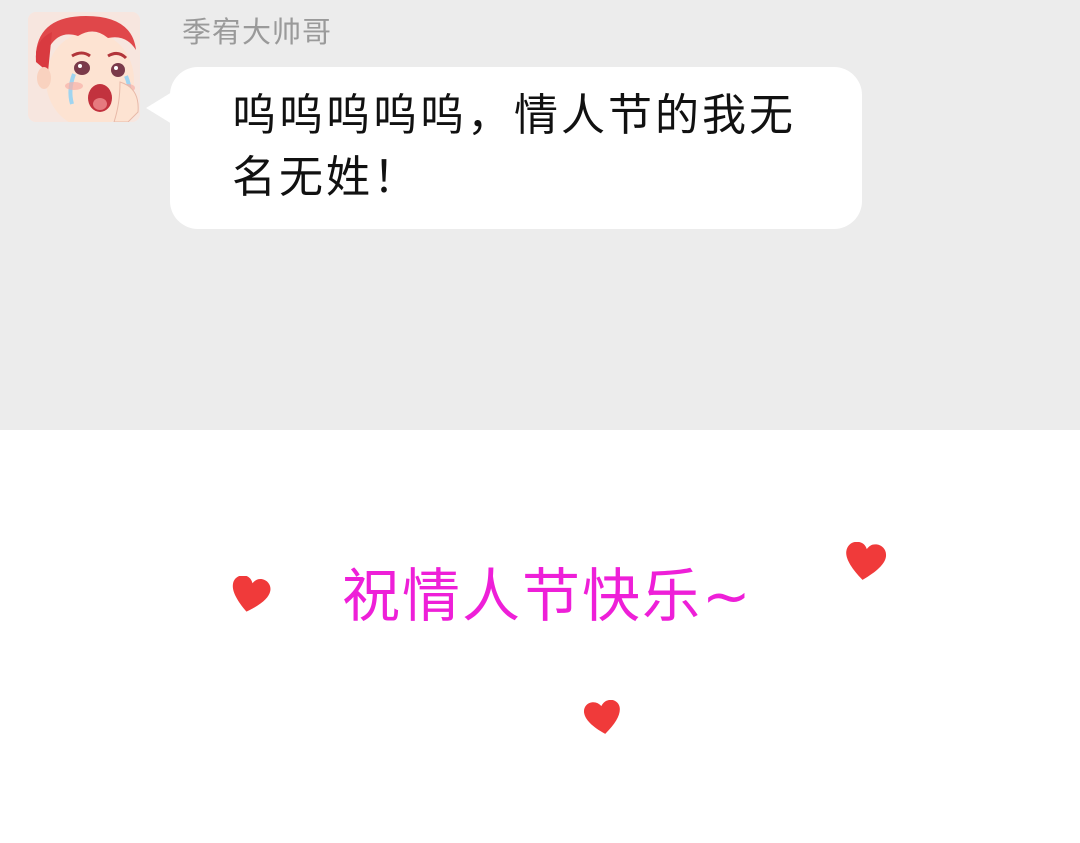 The width and height of the screenshot is (1080, 843). Describe the element at coordinates (547, 596) in the screenshot. I see `greeting-text: 祝情人节快乐~` at that location.